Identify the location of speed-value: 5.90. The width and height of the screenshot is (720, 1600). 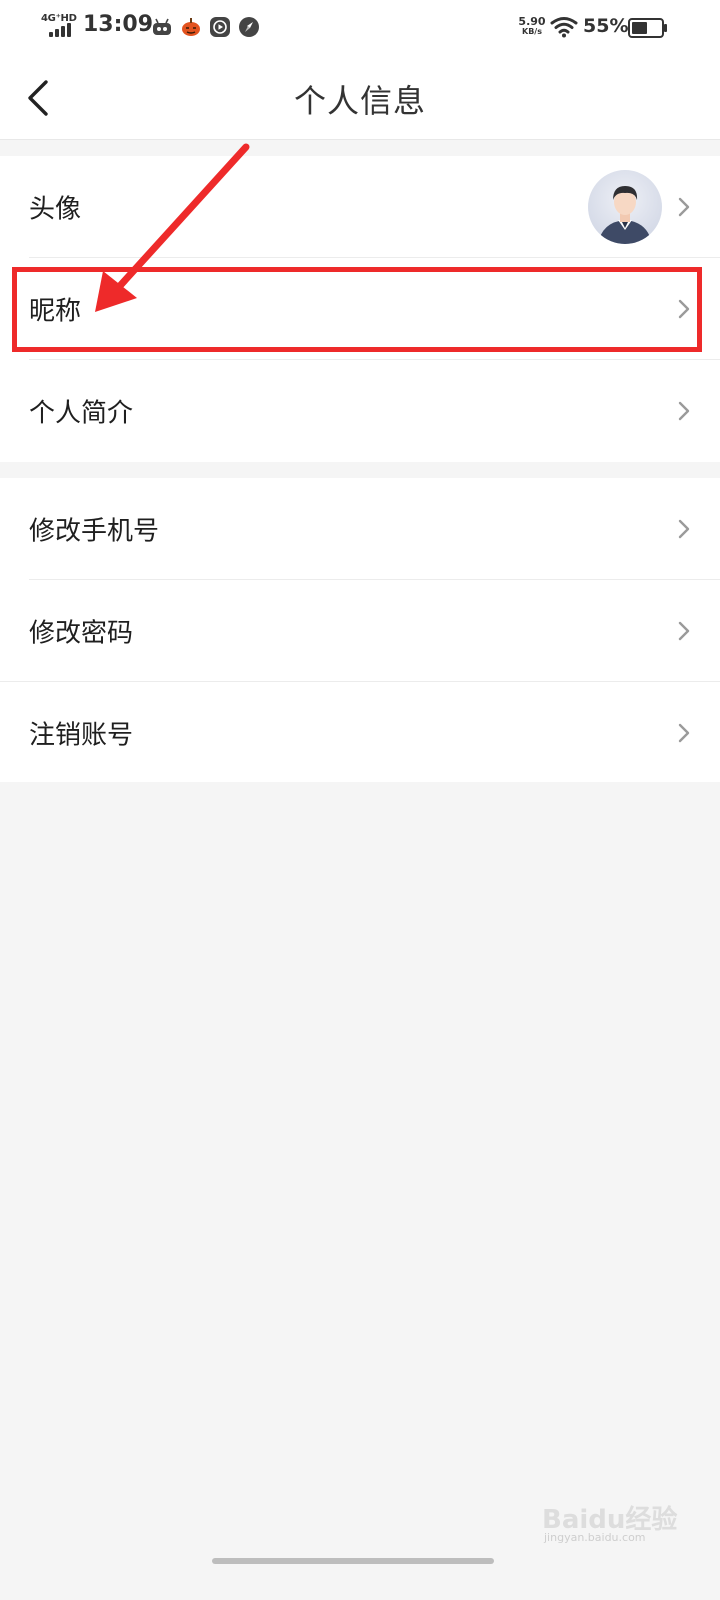
(532, 21).